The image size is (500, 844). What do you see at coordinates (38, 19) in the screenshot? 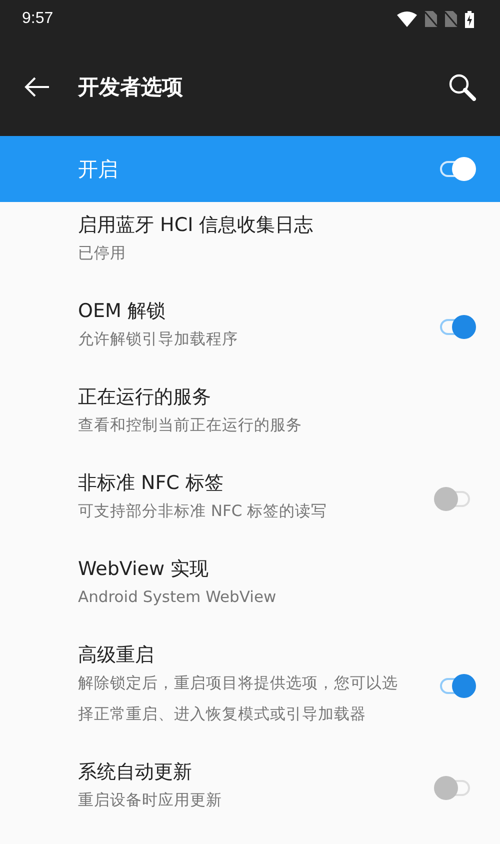
I see `clock: 9:57` at bounding box center [38, 19].